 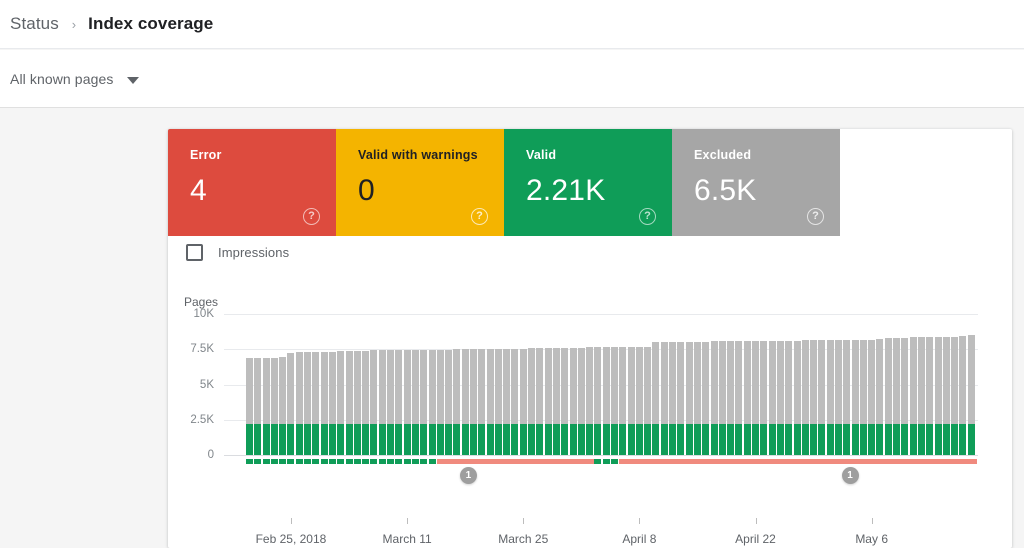 What do you see at coordinates (512, 79) in the screenshot?
I see `filter-bar: All known pages` at bounding box center [512, 79].